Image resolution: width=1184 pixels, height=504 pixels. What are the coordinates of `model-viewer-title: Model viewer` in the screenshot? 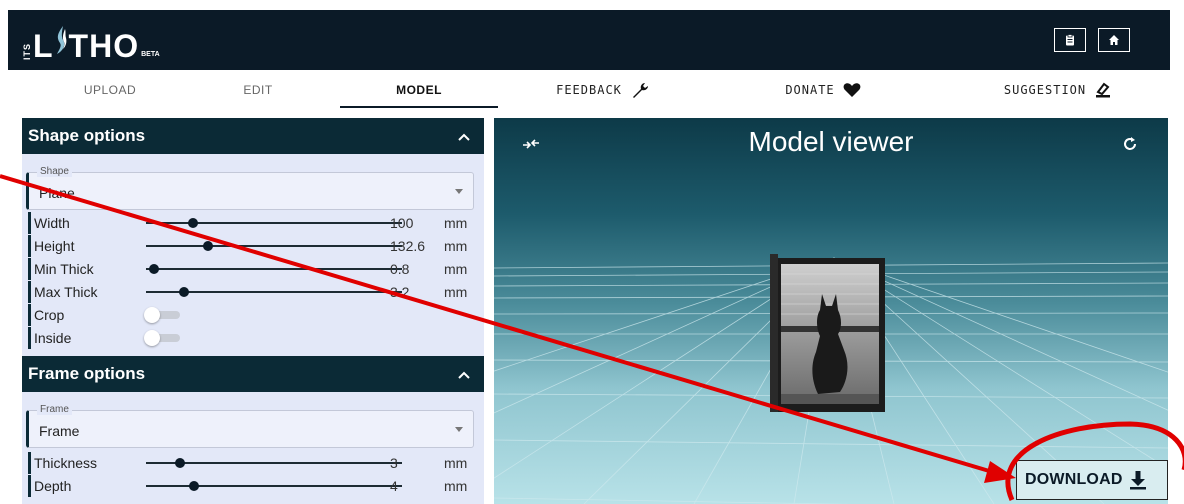 It's located at (831, 141).